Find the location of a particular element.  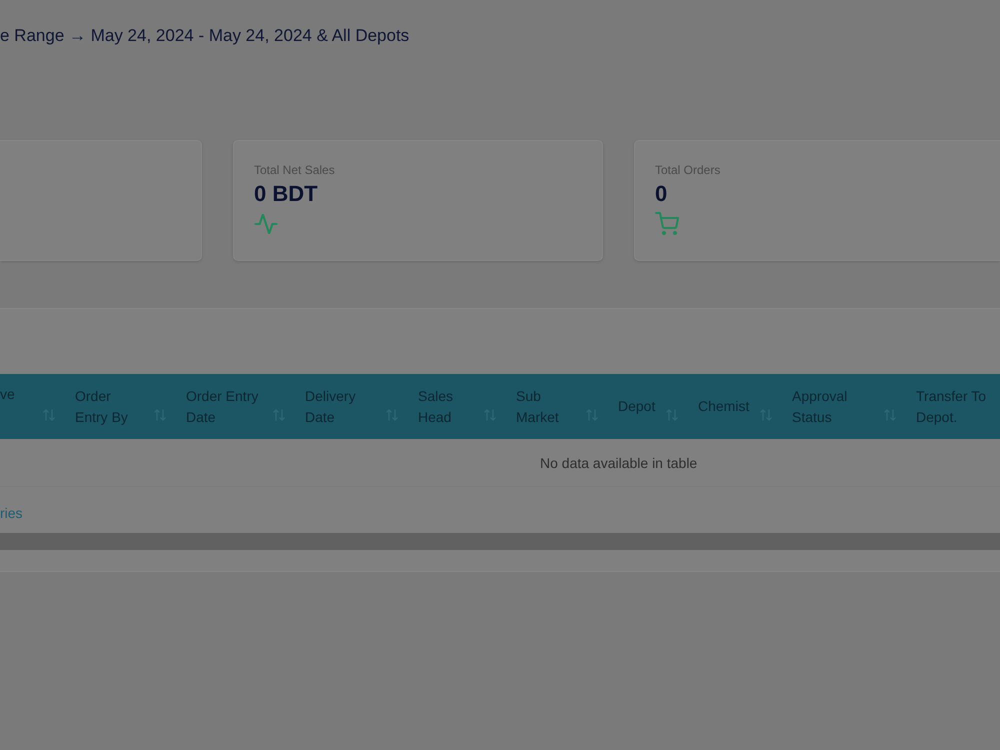

empty-table-message: No data available in table is located at coordinates (619, 463).